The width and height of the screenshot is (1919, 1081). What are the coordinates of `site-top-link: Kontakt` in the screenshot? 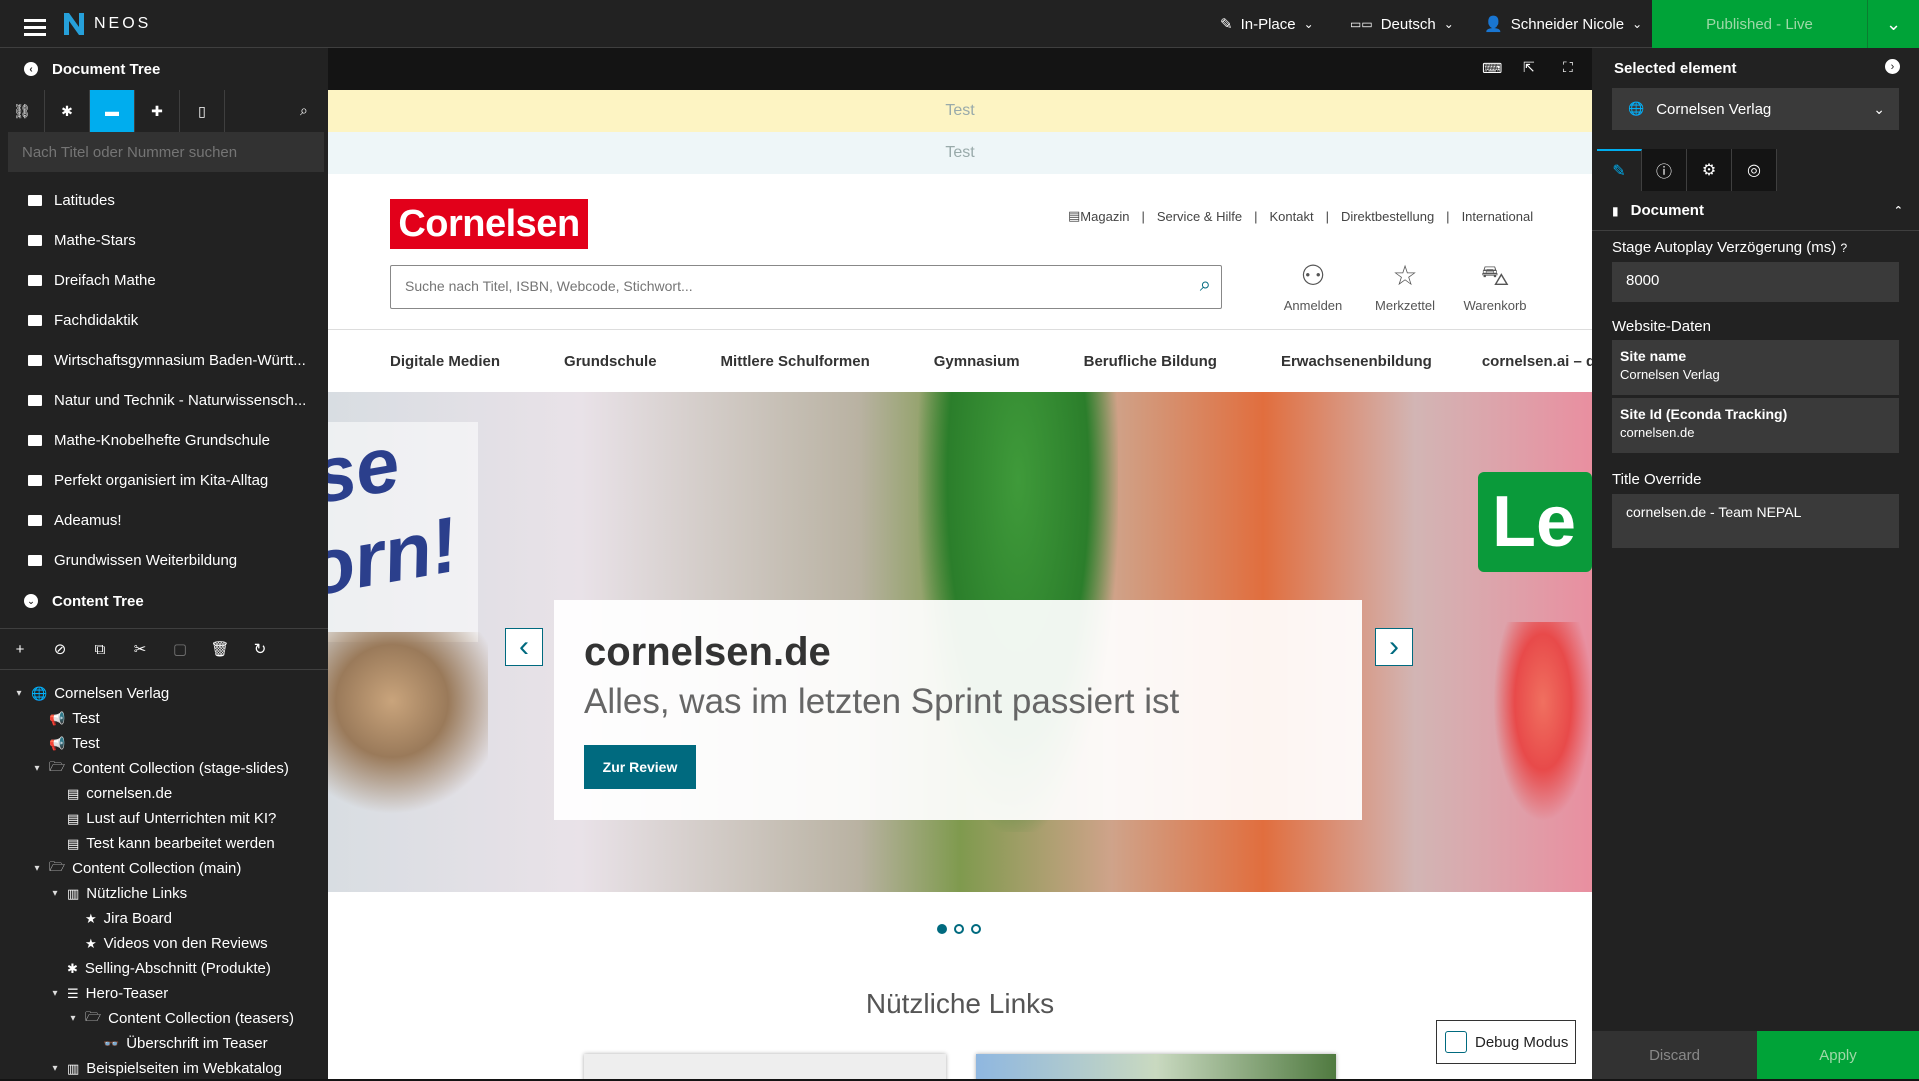 It's located at (1291, 216).